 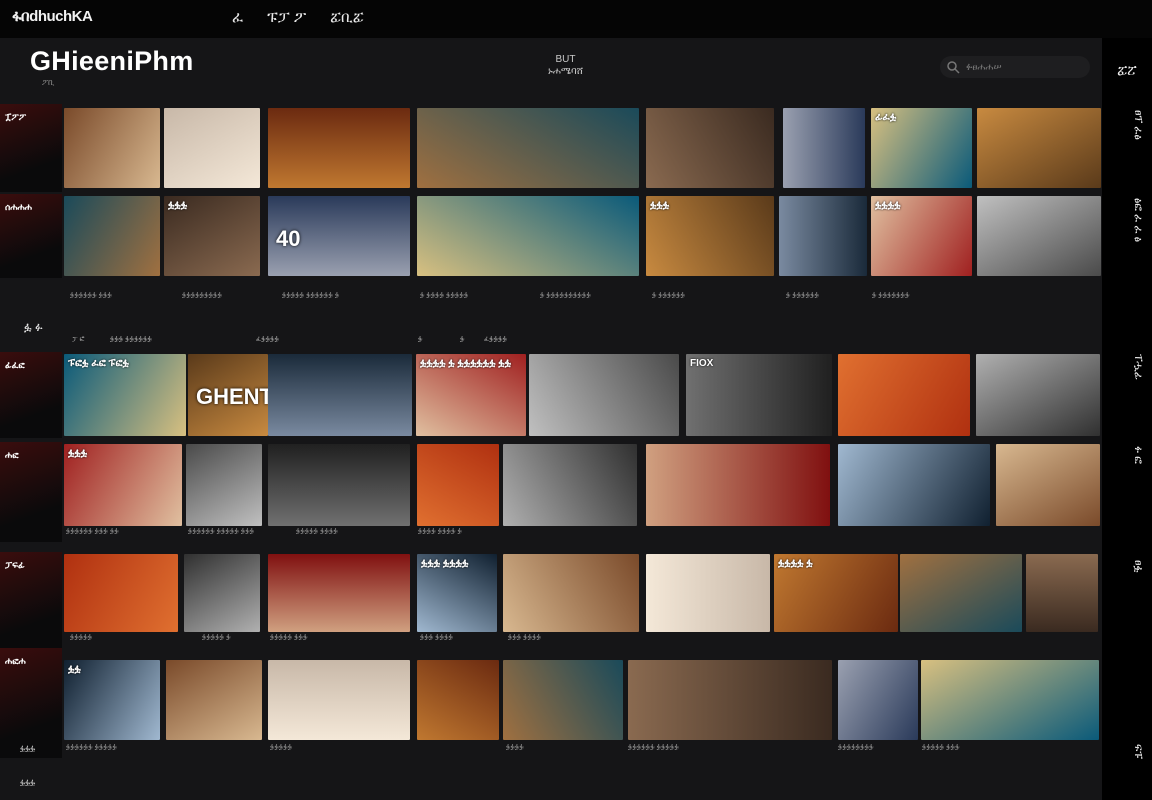 What do you see at coordinates (31, 601) in the screenshot?
I see `rail-thumb: ፓፍፊ` at bounding box center [31, 601].